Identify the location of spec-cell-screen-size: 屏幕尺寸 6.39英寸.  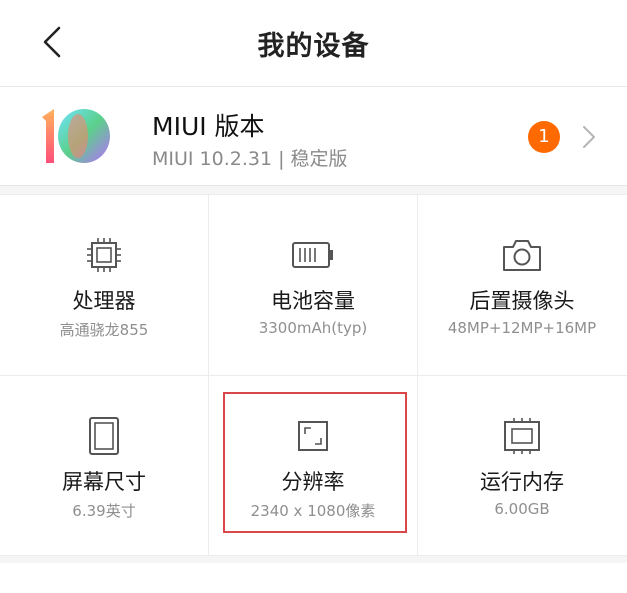
(104, 466).